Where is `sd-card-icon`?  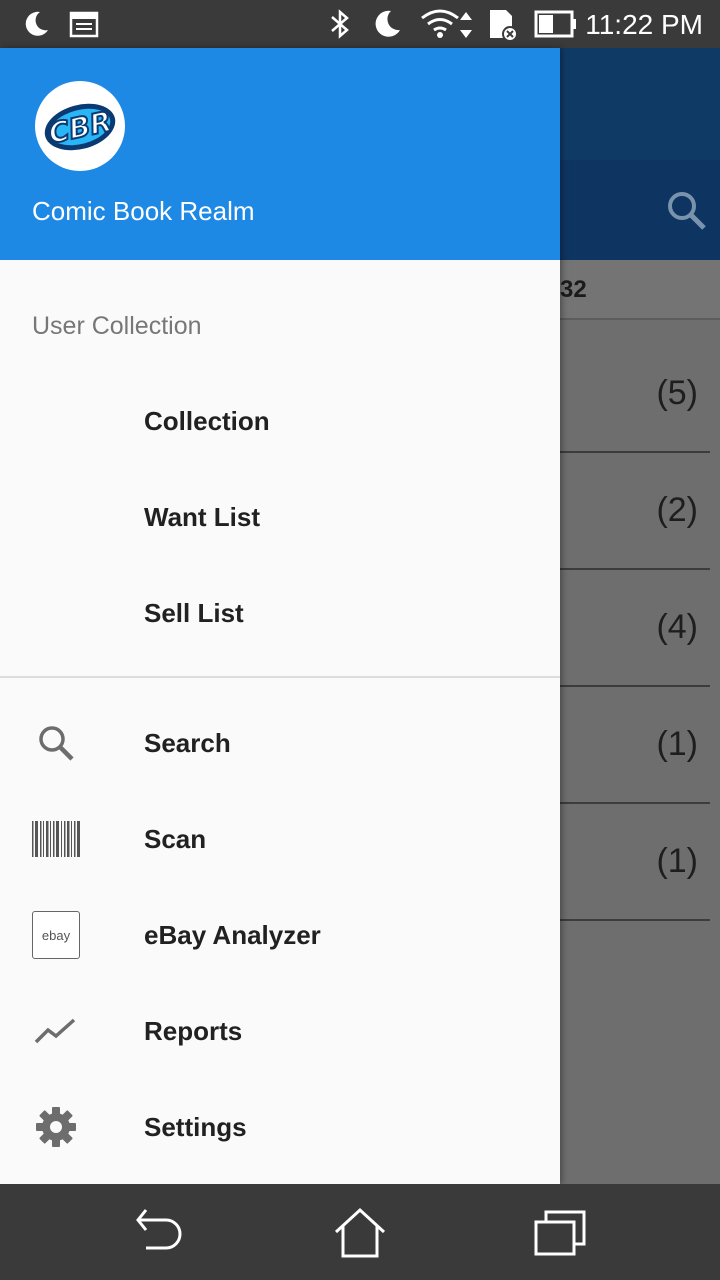
sd-card-icon is located at coordinates (504, 26).